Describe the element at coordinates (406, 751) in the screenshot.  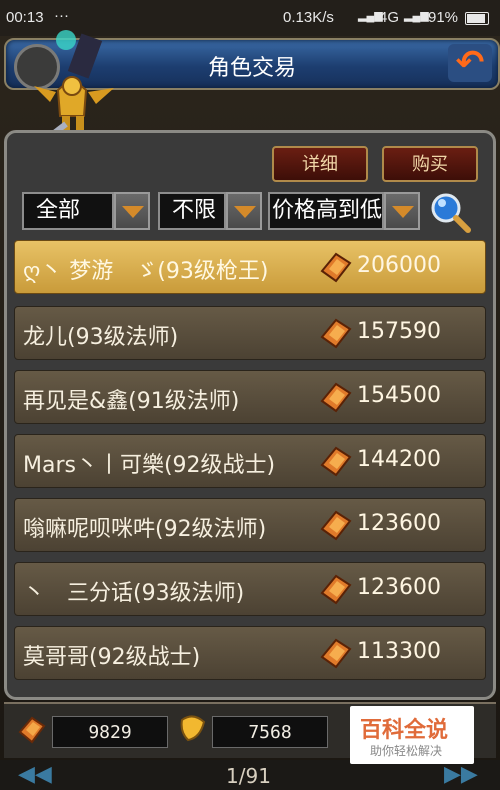
I see `watermark-subtitle: 助你轻松解决` at that location.